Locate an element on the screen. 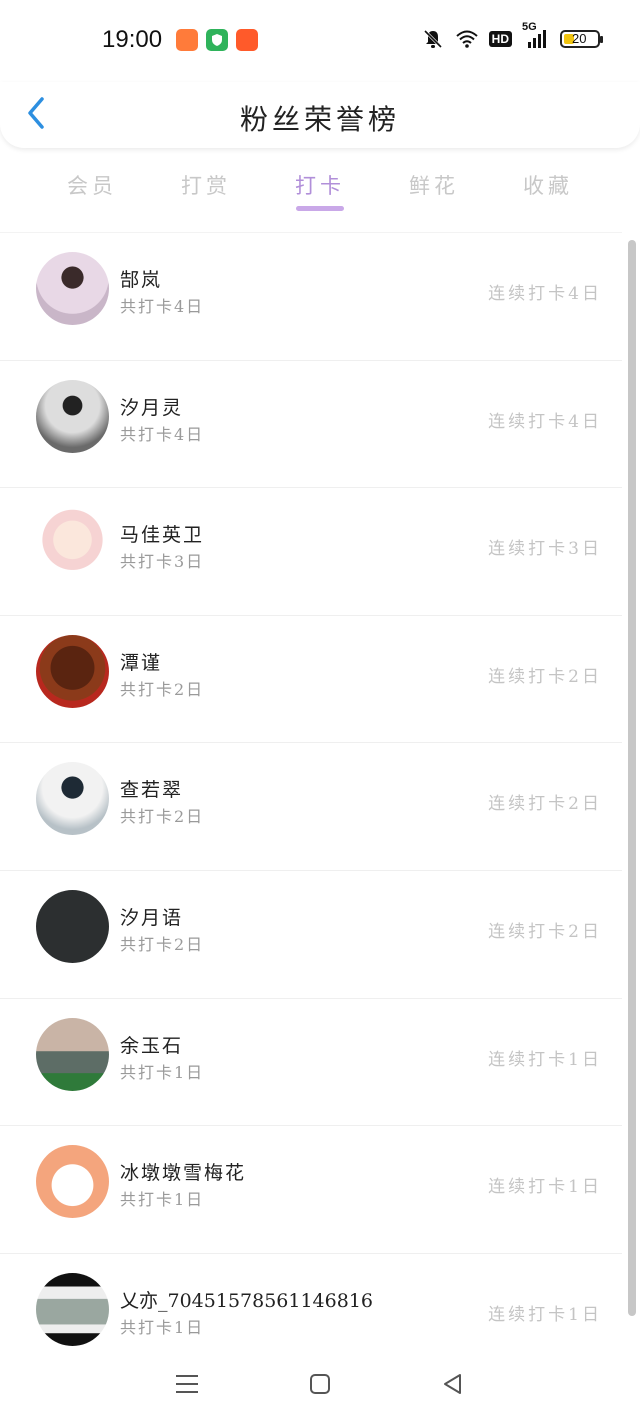 This screenshot has width=640, height=1422. user-name: 潭谨 is located at coordinates (141, 662).